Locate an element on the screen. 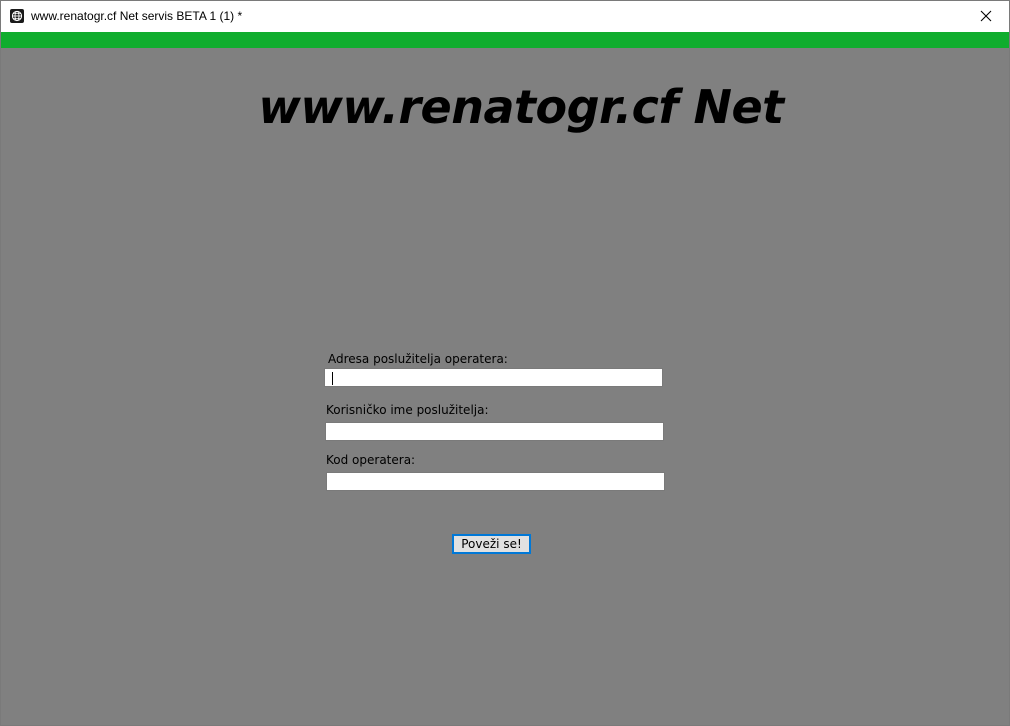  title-bar: www.renatogr.cf Net servis BETA 1 (1) * is located at coordinates (505, 16).